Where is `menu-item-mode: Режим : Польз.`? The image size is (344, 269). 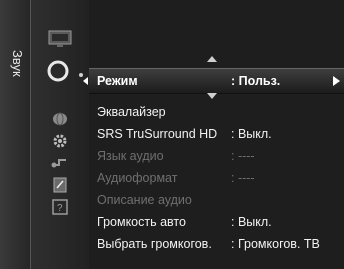 menu-item-mode: Режим : Польз. is located at coordinates (213, 81).